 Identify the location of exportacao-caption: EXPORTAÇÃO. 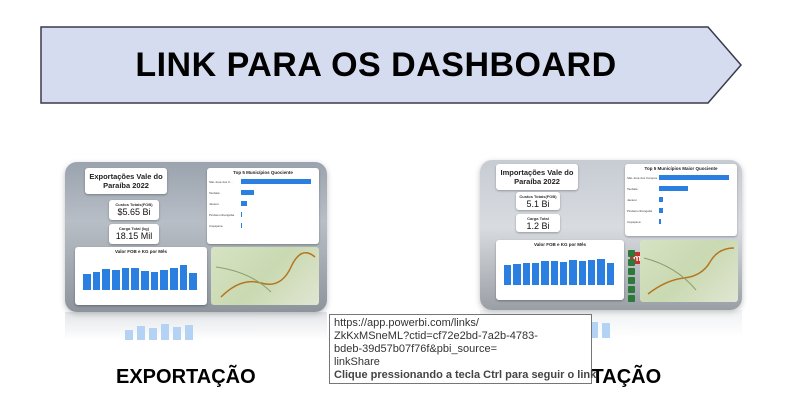
(186, 377).